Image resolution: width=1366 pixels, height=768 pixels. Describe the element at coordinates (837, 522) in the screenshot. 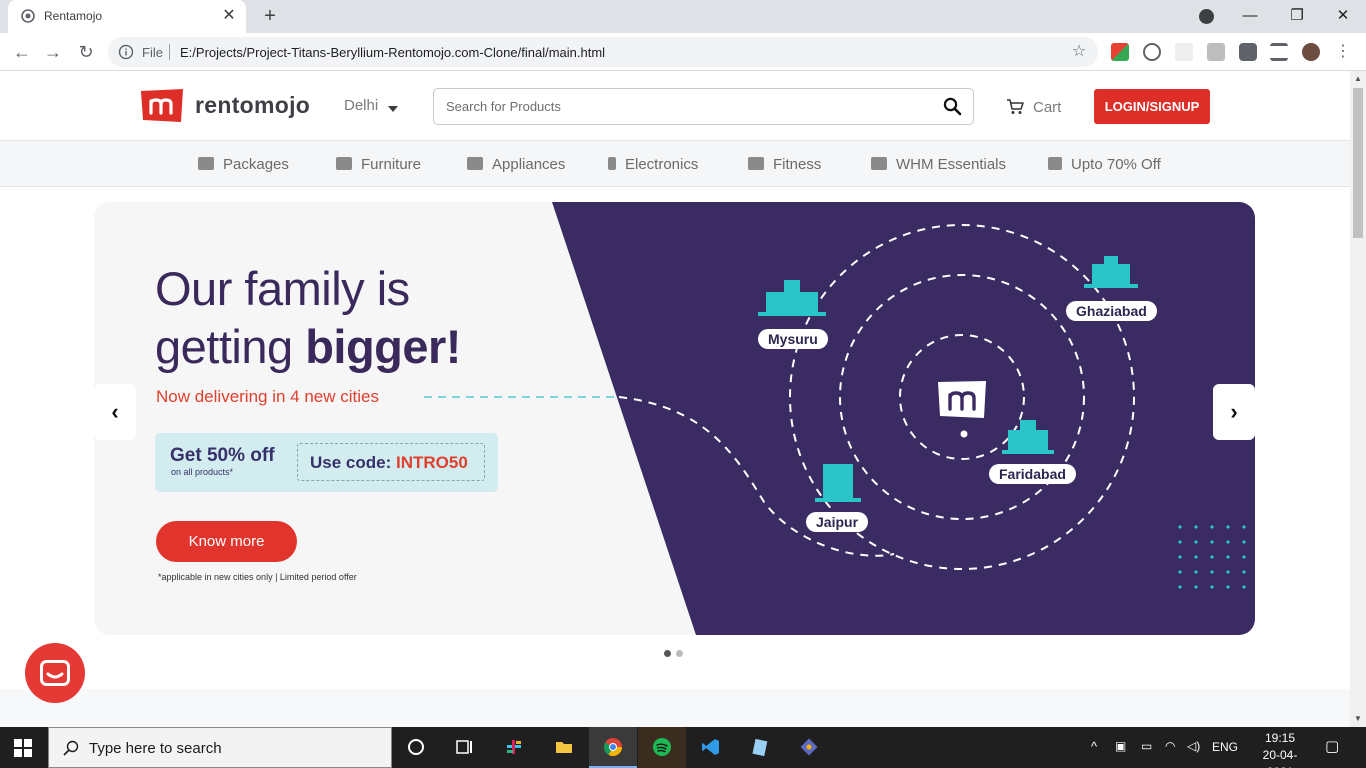

I see `city-label-jaipur: Jaipur` at that location.